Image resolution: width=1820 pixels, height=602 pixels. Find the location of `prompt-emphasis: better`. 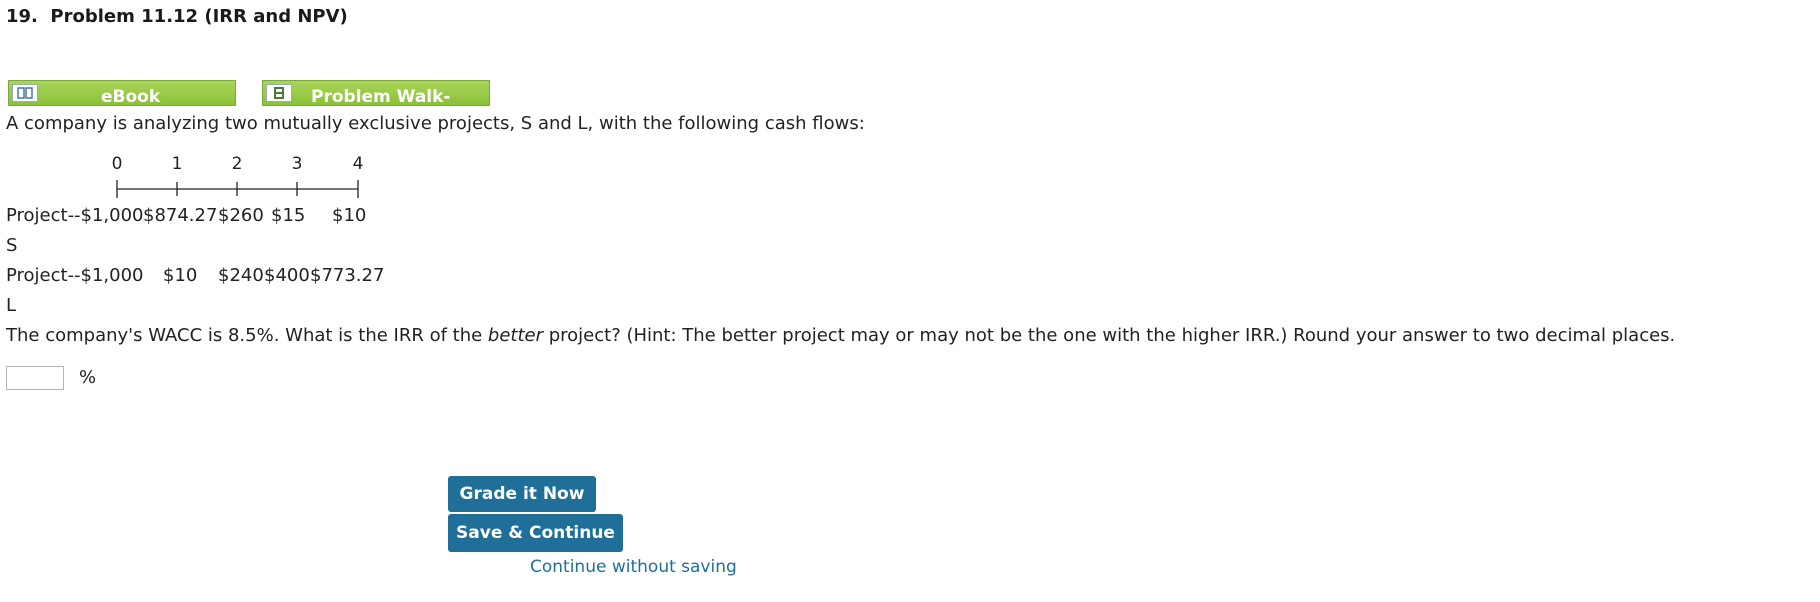

prompt-emphasis: better is located at coordinates (515, 335).